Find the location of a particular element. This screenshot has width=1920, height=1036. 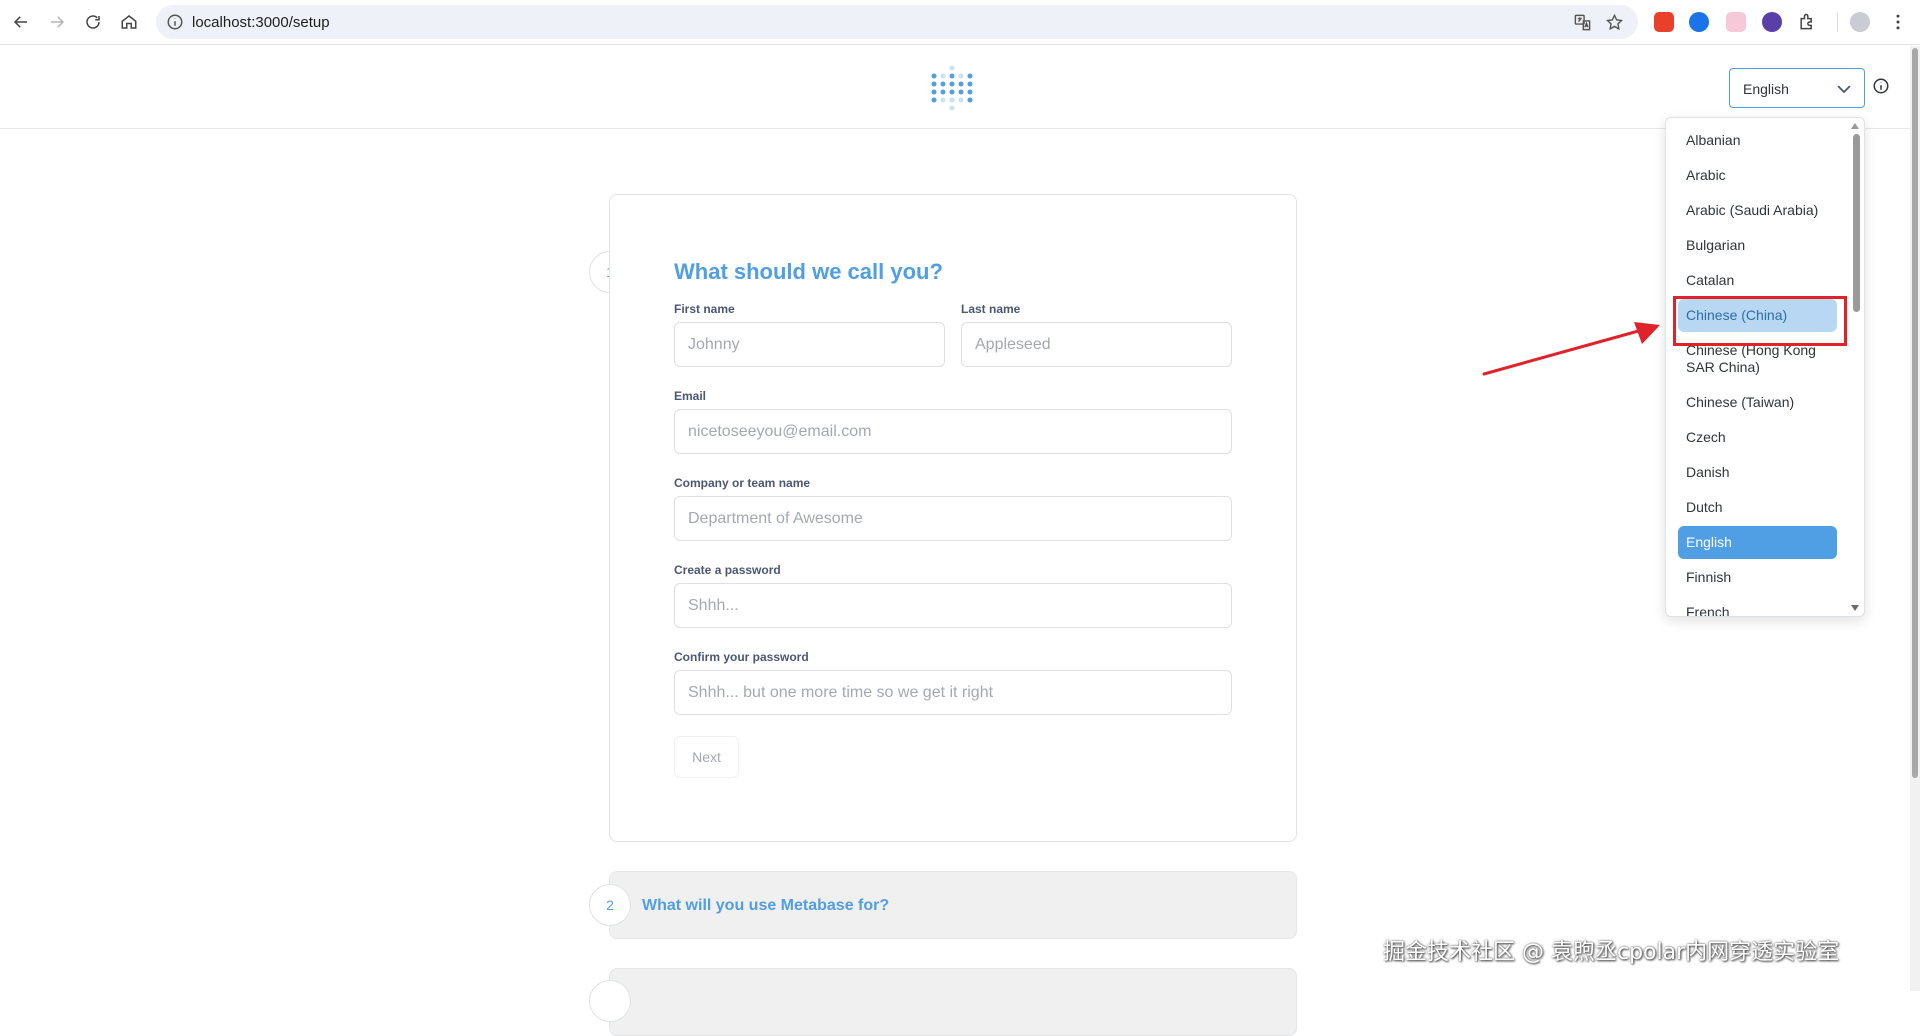

address-bar: localhost:3000/setup is located at coordinates (897, 22).